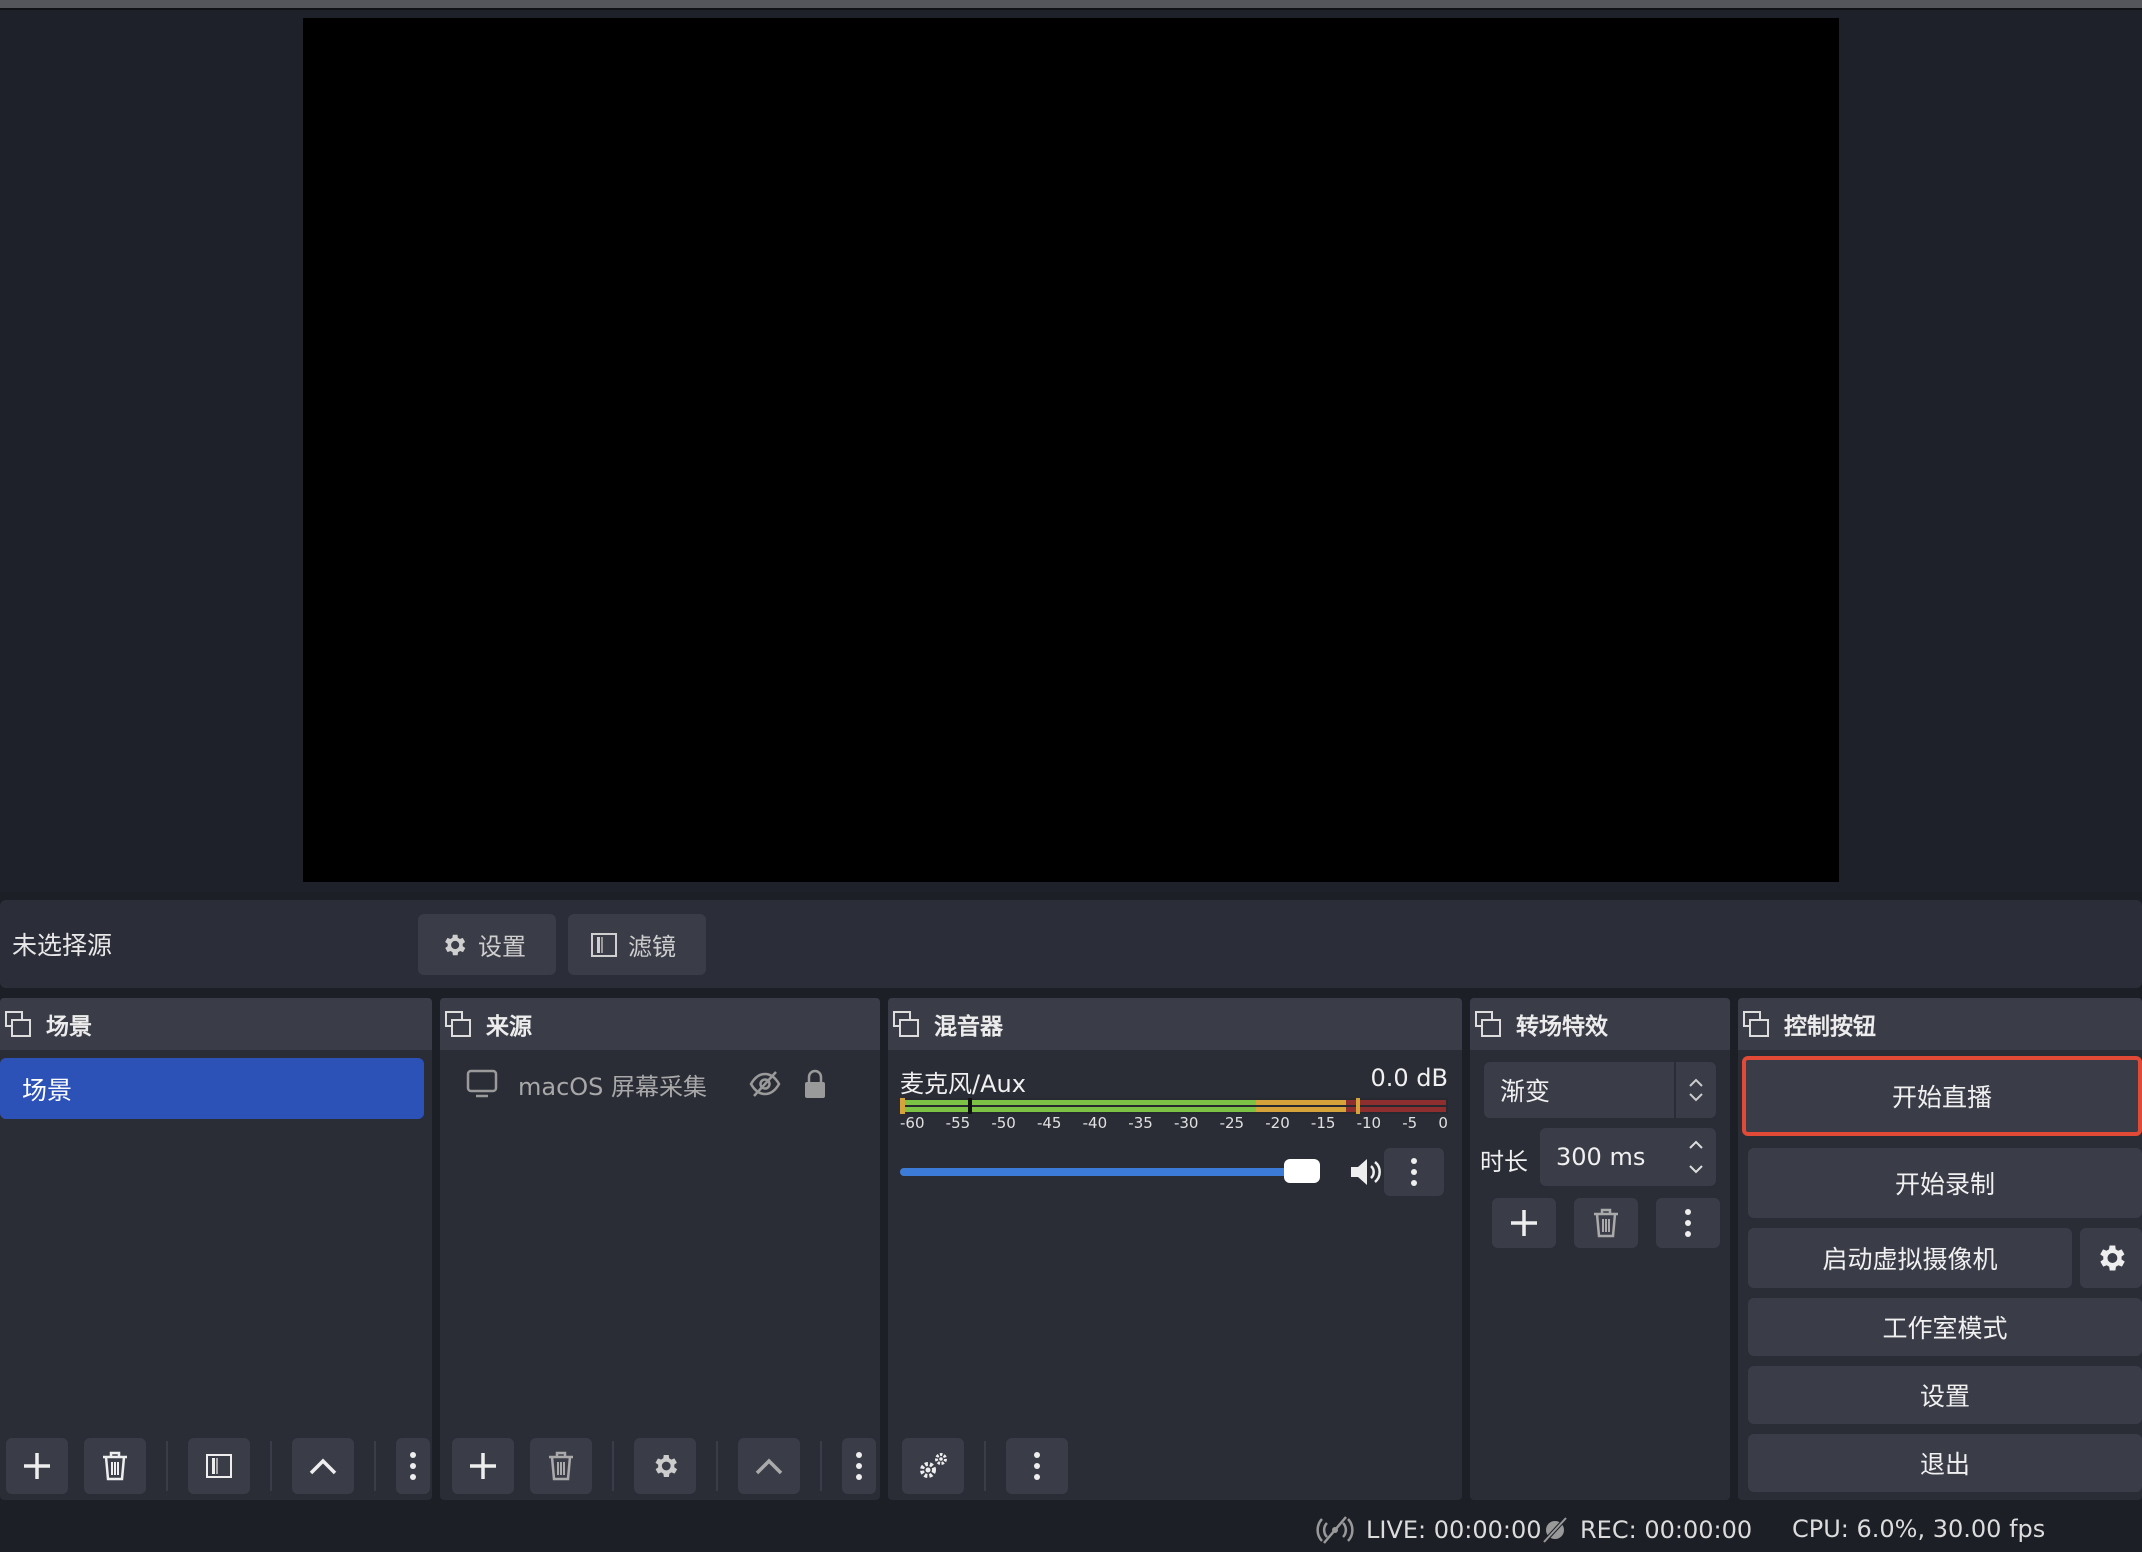  I want to click on transitions-dock: 转场特效 渐变 时长 300 ms, so click(1600, 1249).